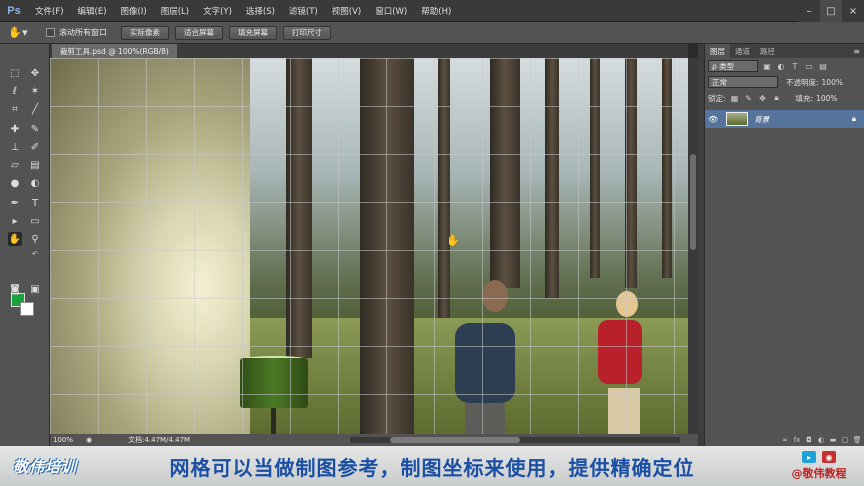 The width and height of the screenshot is (864, 486). What do you see at coordinates (76, 32) in the screenshot?
I see `scroll-all-windows-checkbox: 滚动所有窗口` at bounding box center [76, 32].